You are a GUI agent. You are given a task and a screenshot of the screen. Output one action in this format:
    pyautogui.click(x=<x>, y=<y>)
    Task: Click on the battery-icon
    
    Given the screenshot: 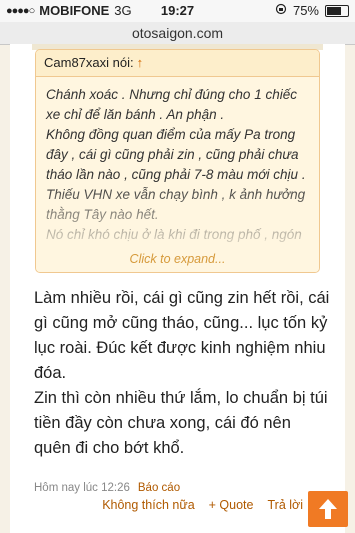 What is the action you would take?
    pyautogui.click(x=337, y=10)
    